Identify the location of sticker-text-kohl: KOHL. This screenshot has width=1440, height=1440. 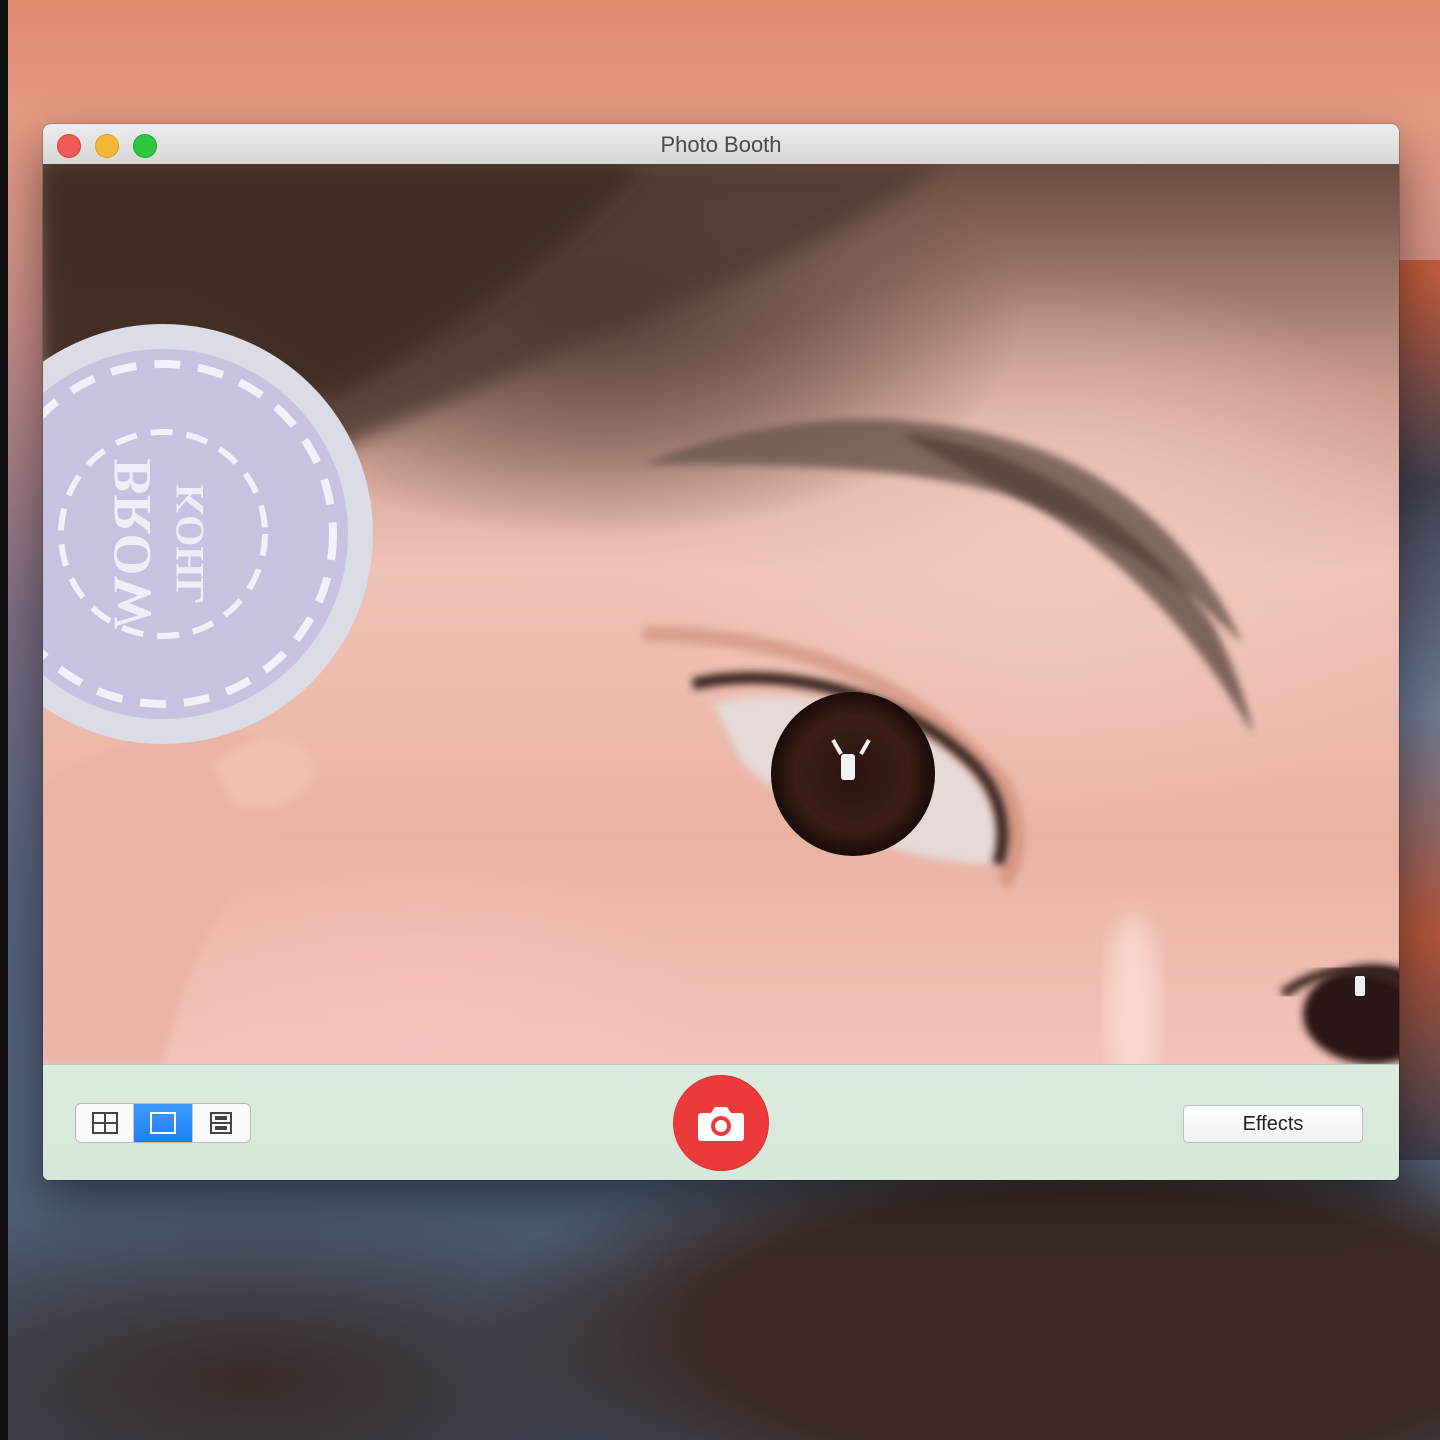
(189, 544).